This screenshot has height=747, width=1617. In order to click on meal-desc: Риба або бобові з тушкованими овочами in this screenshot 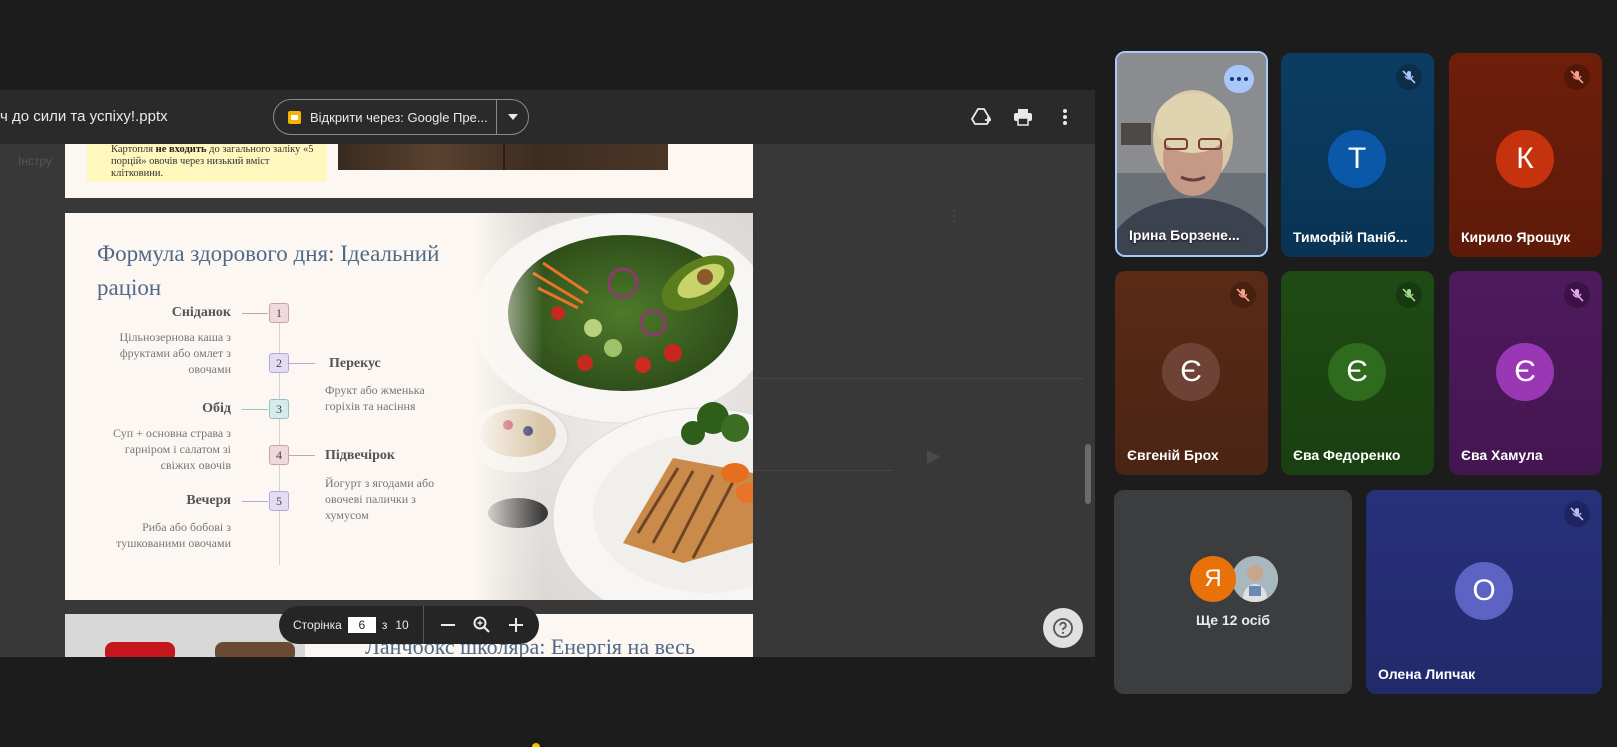, I will do `click(173, 535)`.